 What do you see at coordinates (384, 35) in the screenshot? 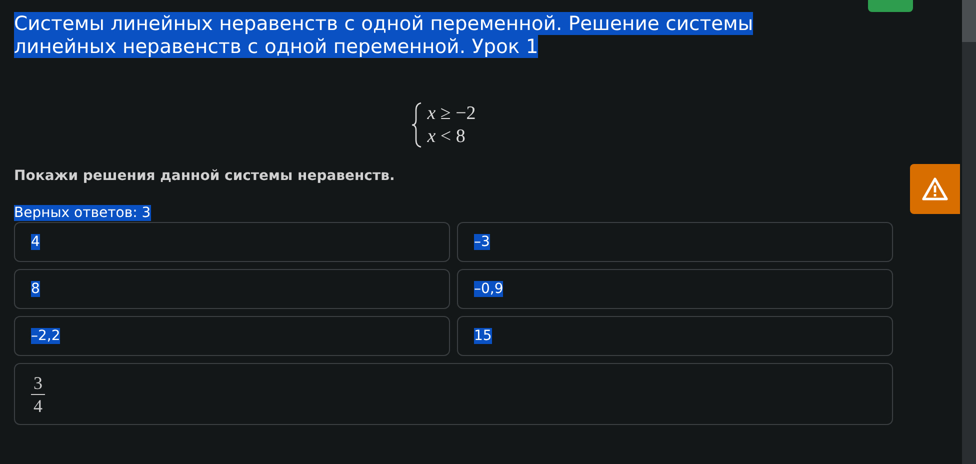
I see `lesson-title: Системы линейных неравенств с одной переменной. Решение системы линейных неравенств с одной переменной. Урок 1` at bounding box center [384, 35].